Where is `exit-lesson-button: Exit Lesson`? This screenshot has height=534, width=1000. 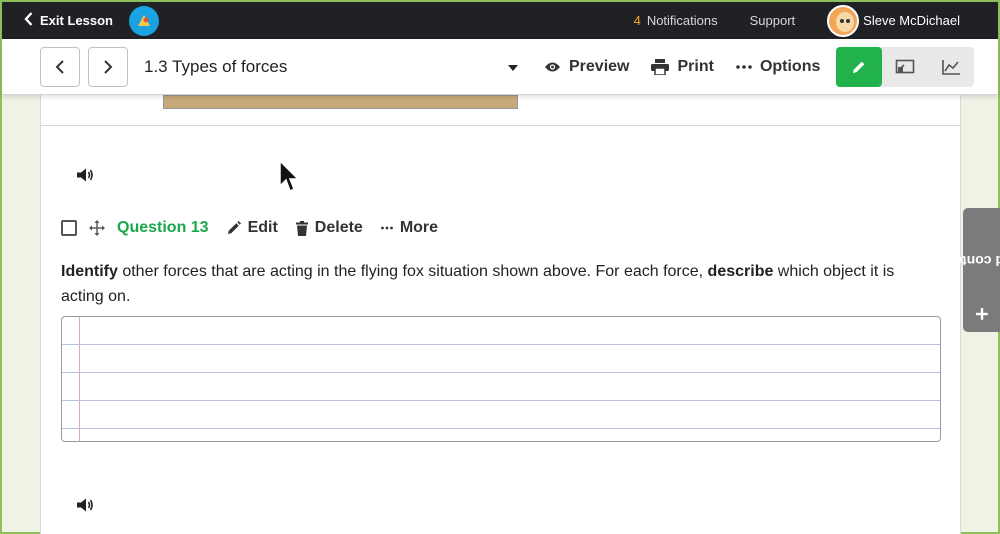
exit-lesson-button: Exit Lesson is located at coordinates (68, 20).